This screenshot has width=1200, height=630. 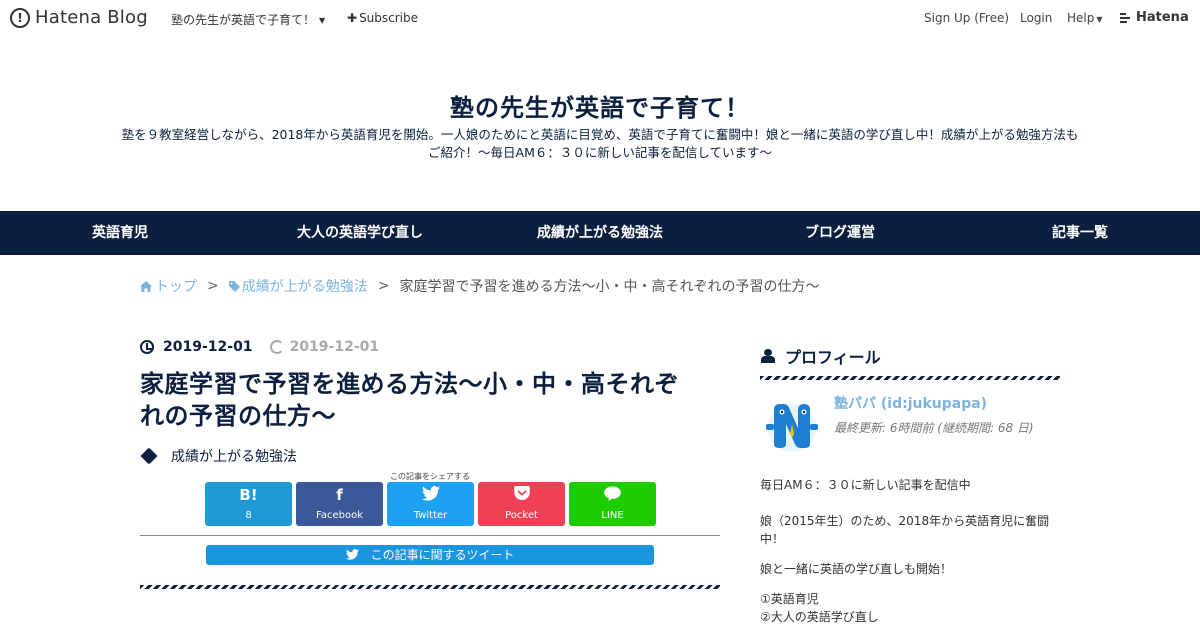 I want to click on plus-icon: ✚, so click(x=352, y=18).